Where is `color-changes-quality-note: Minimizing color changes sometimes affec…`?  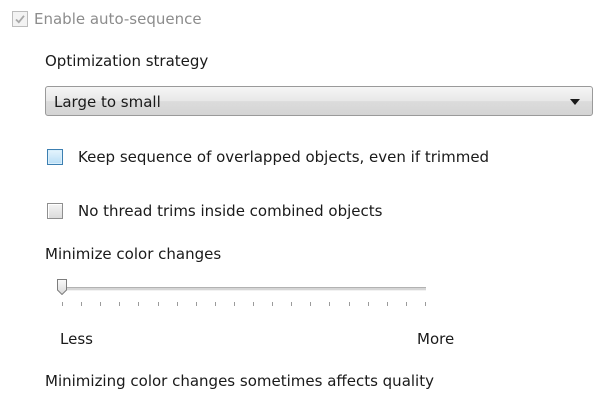 color-changes-quality-note: Minimizing color changes sometimes affec… is located at coordinates (239, 381).